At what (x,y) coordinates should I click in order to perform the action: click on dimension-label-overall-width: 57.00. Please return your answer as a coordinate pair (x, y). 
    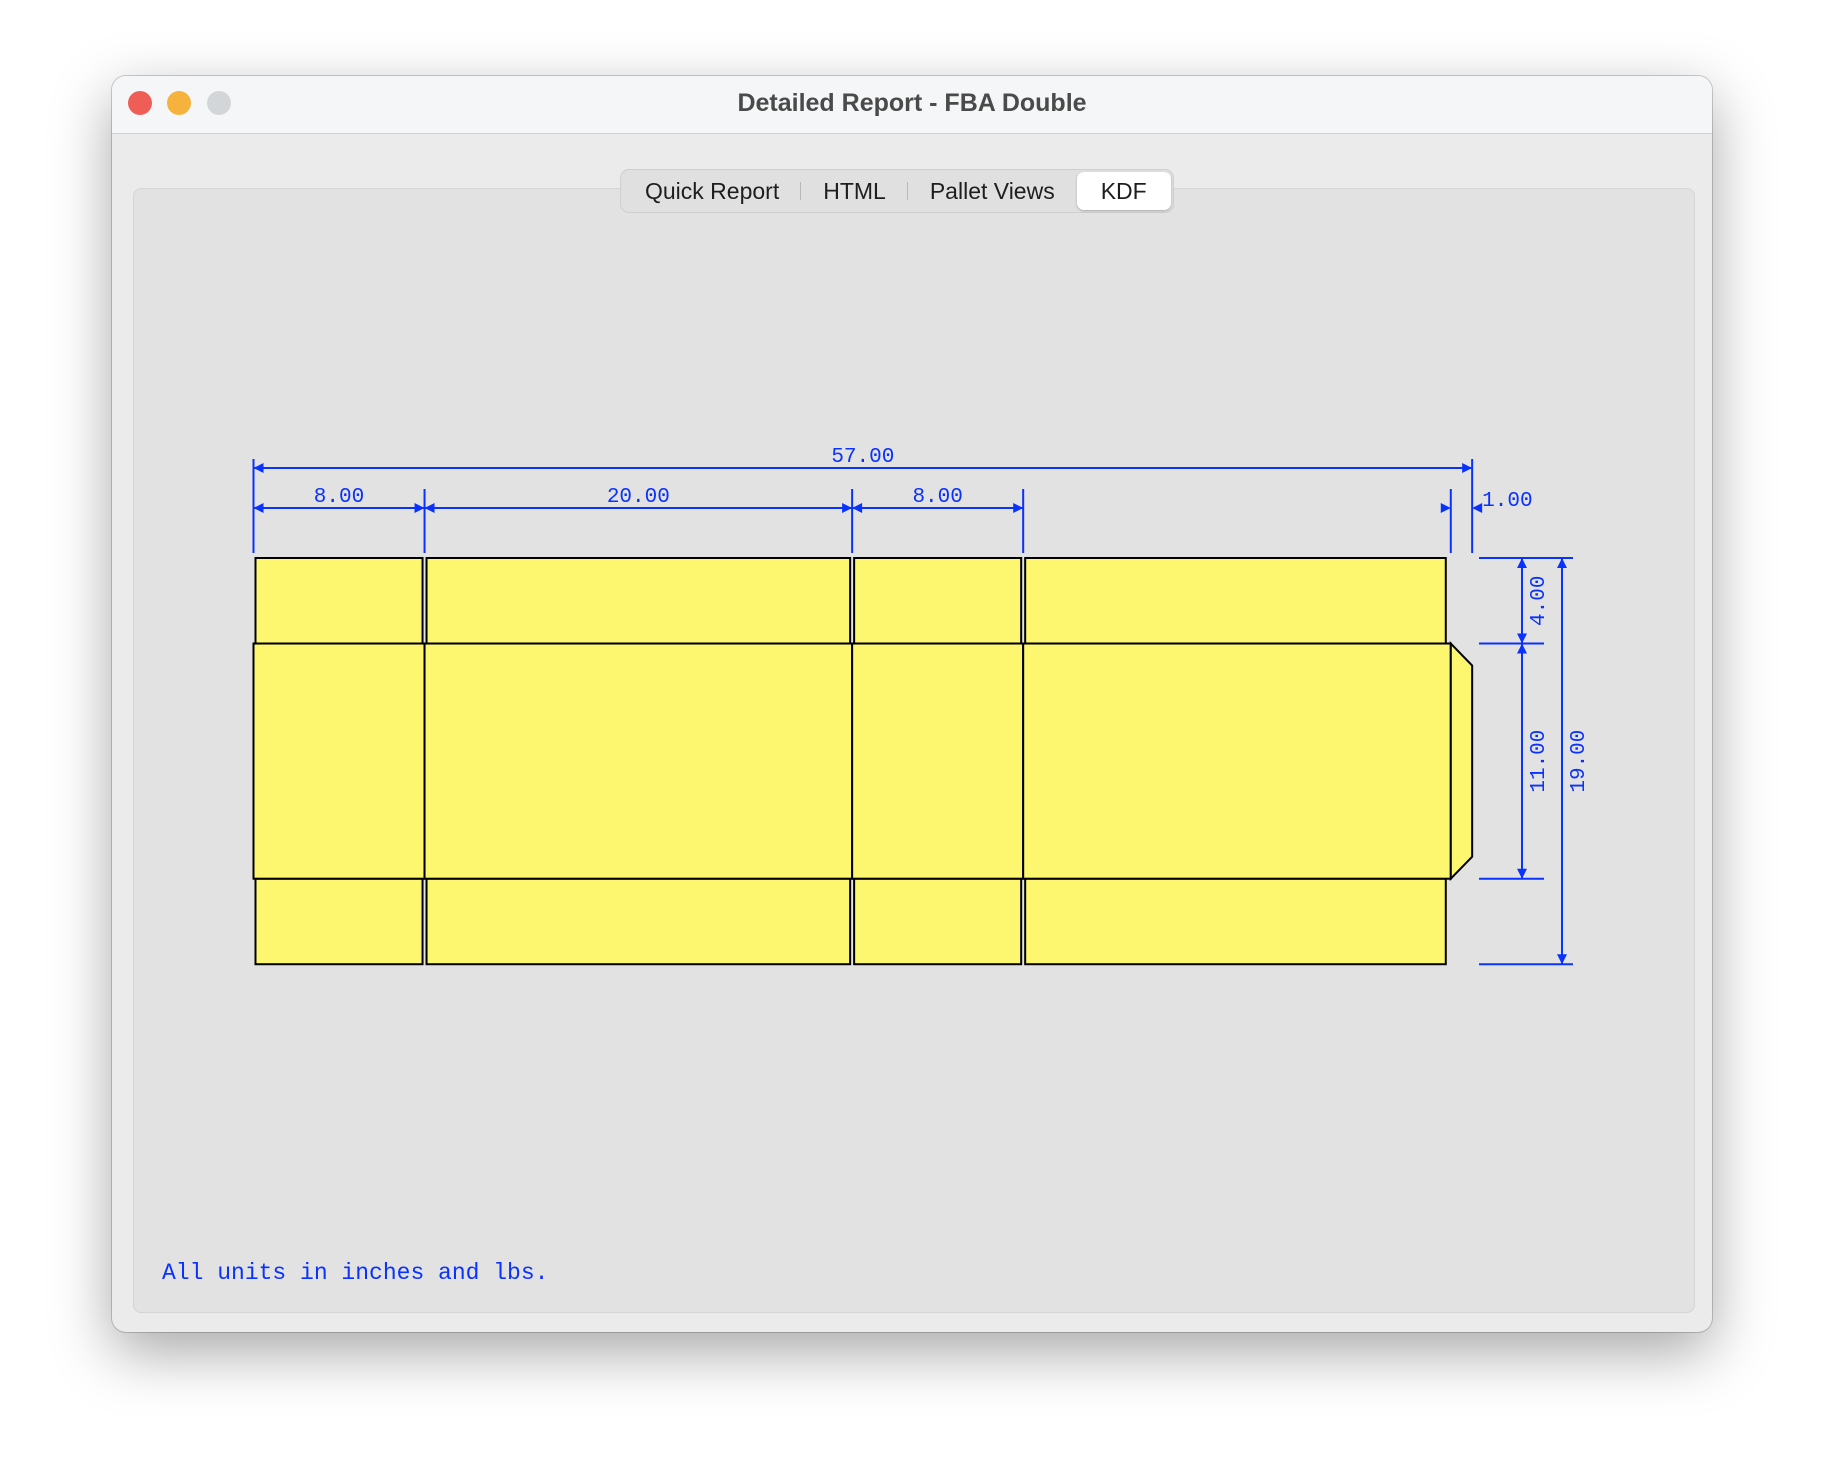
    Looking at the image, I should click on (862, 457).